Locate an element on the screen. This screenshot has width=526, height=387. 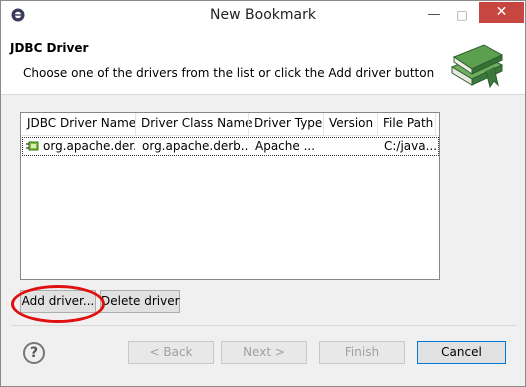
column-header: Driver Class Name is located at coordinates (197, 123).